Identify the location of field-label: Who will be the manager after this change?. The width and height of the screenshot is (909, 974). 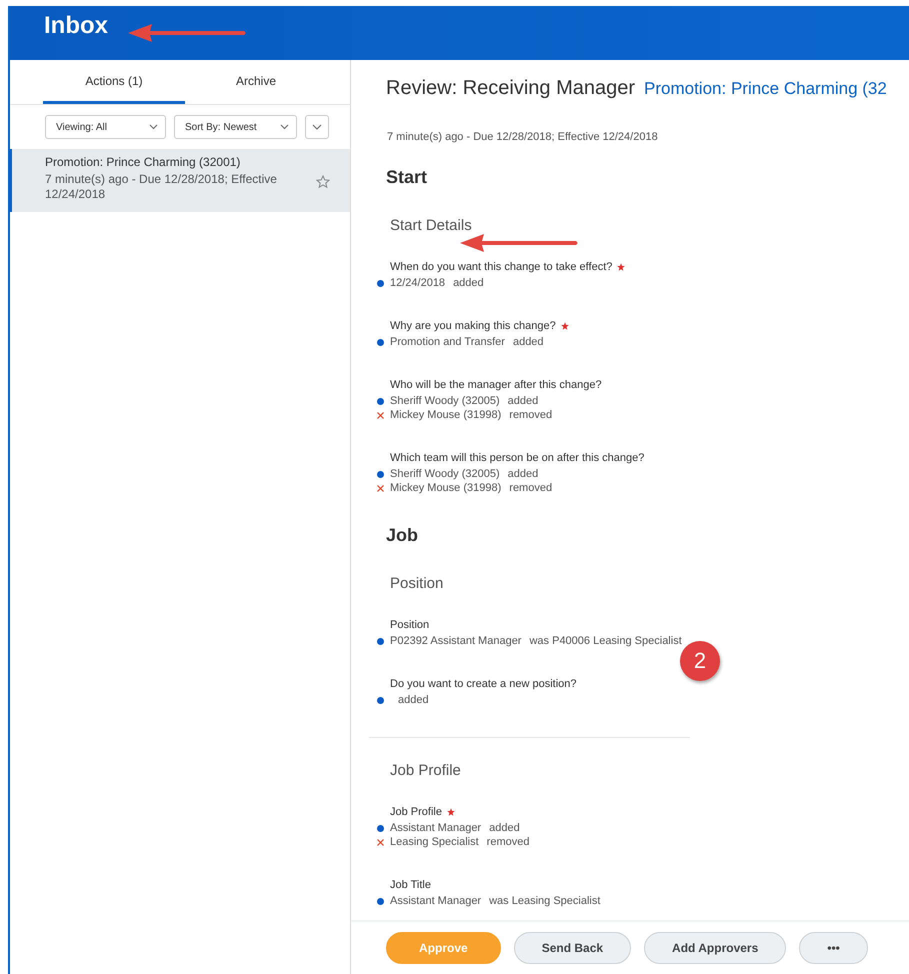
(496, 385).